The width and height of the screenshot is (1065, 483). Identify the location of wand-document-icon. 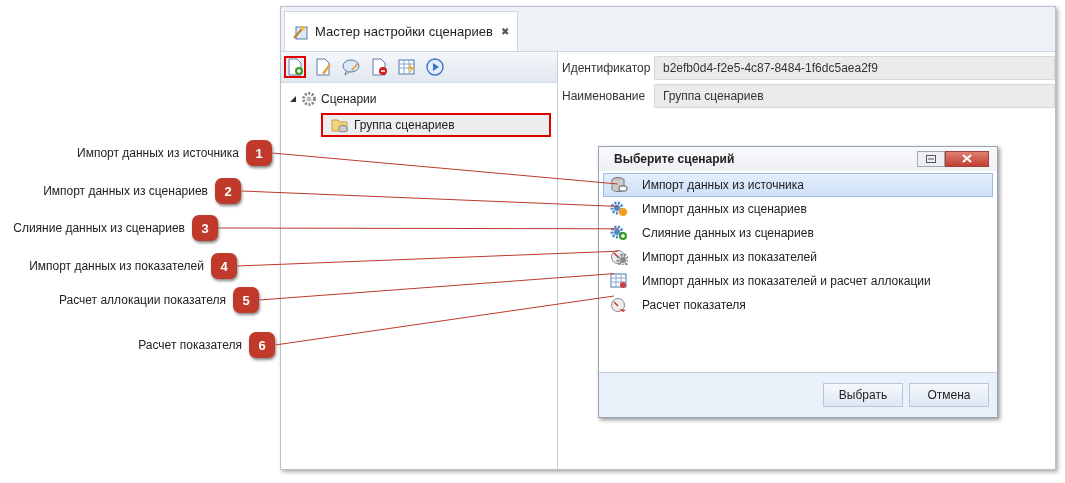
(301, 31).